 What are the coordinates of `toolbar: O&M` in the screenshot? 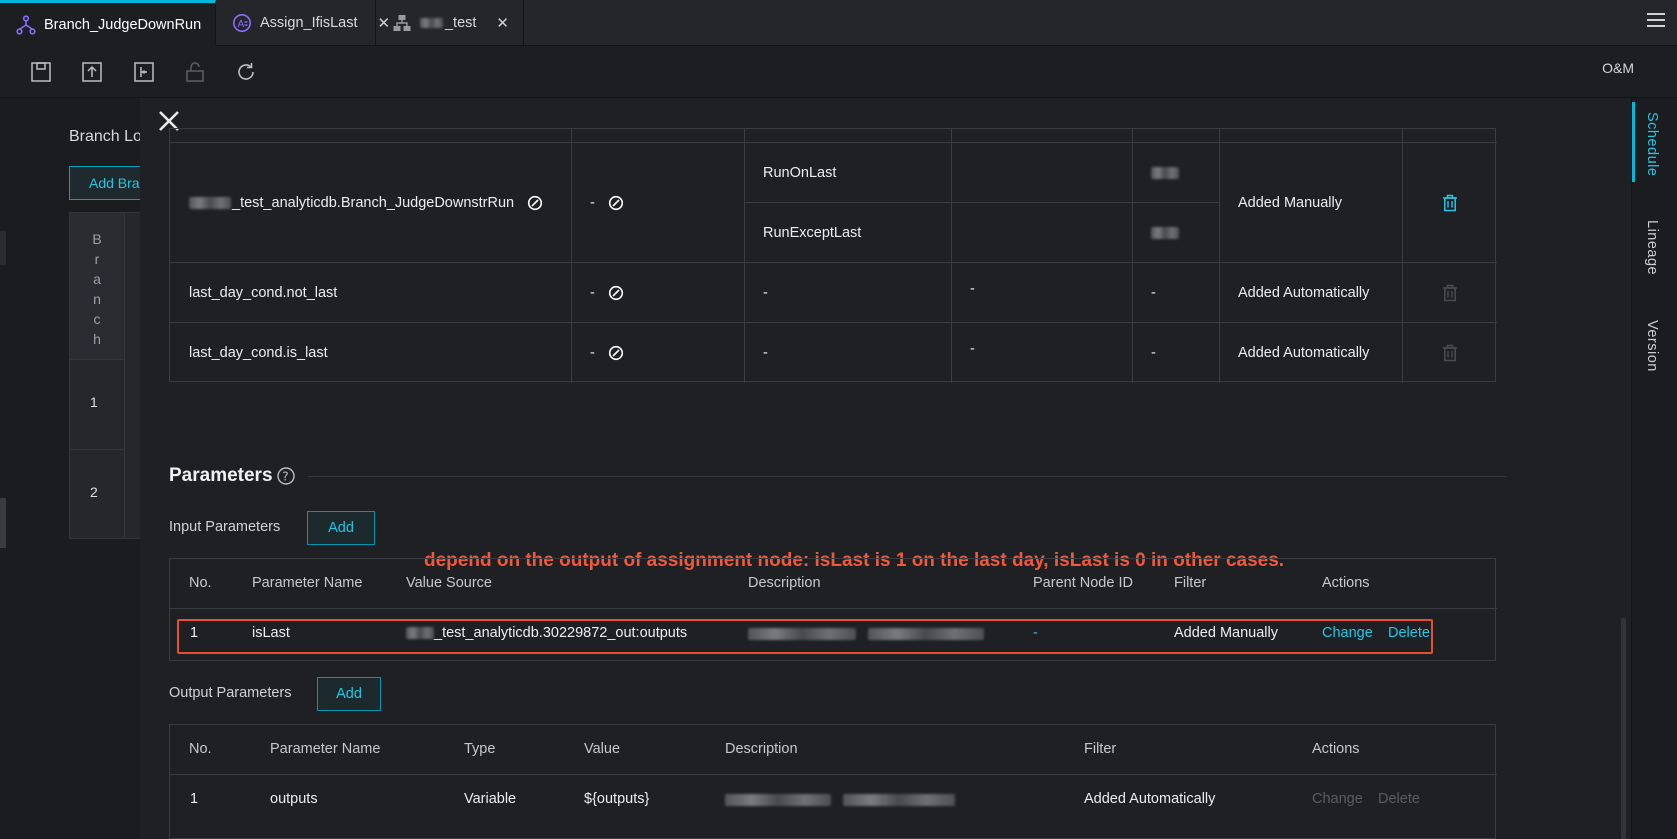 It's located at (838, 72).